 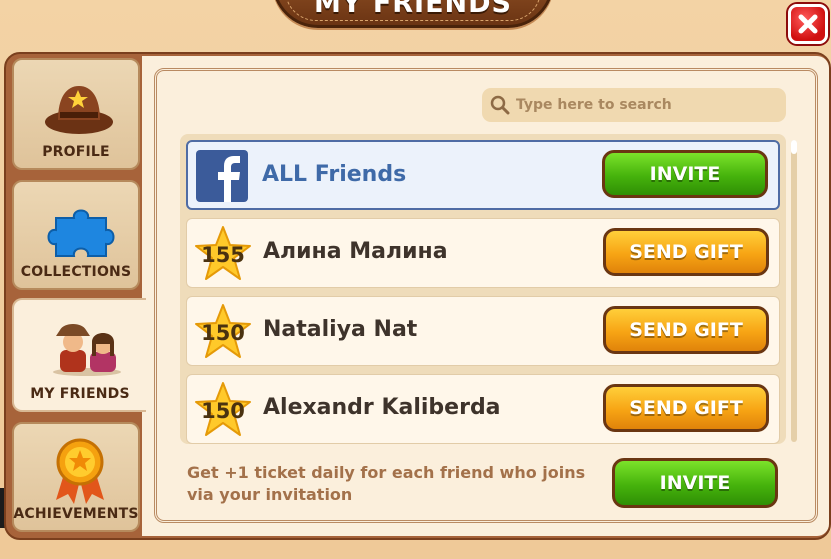 What do you see at coordinates (483, 175) in the screenshot?
I see `all-friends-row: ALL Friends INVITE` at bounding box center [483, 175].